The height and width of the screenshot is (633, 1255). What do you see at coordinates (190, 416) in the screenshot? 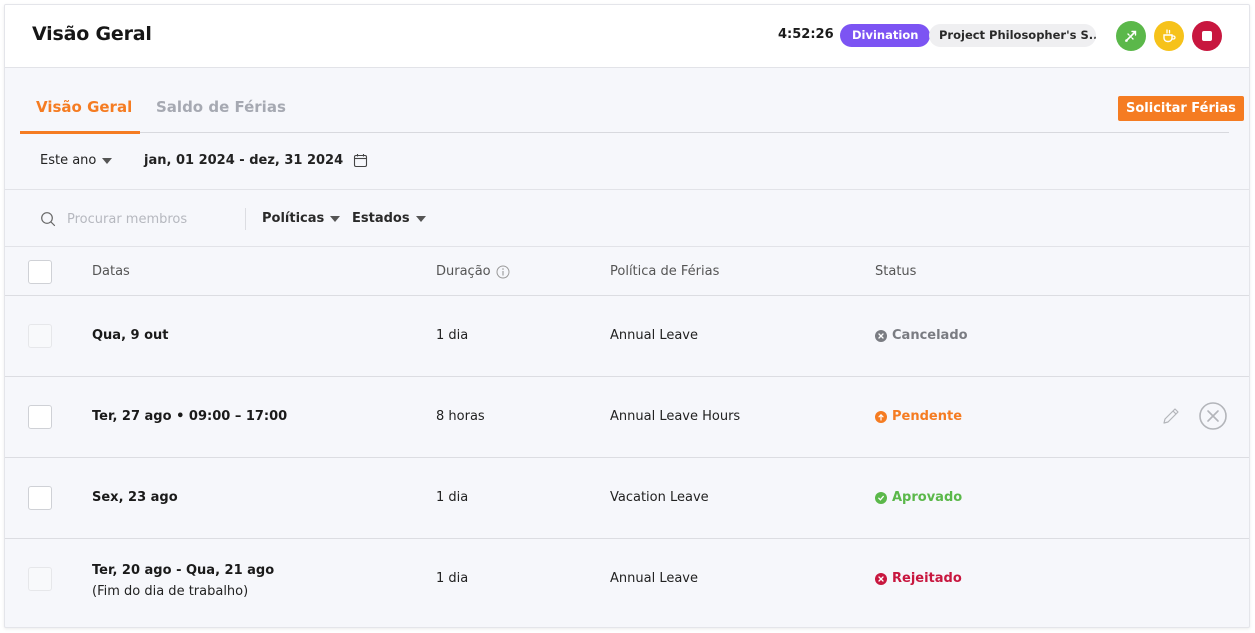
I see `row-date: Ter, 27 ago • 09:00 – 17:00` at bounding box center [190, 416].